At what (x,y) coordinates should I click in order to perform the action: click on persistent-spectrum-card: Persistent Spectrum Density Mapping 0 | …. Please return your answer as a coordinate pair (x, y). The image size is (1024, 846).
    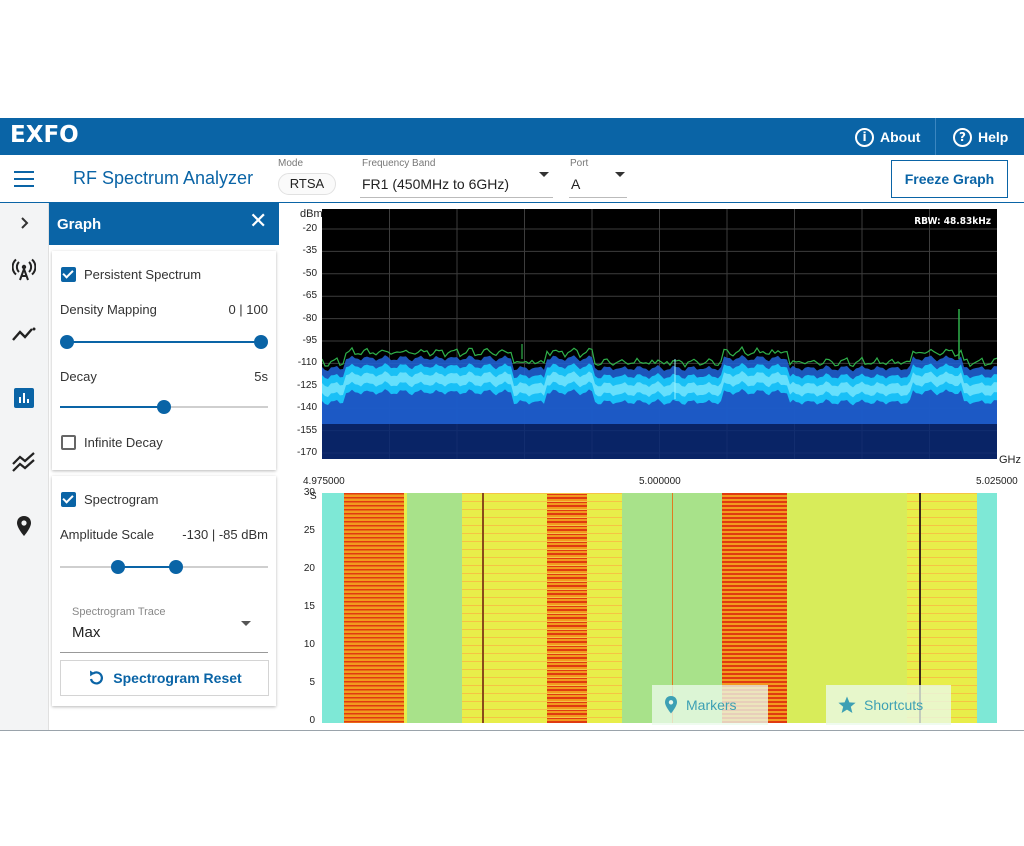
    Looking at the image, I should click on (164, 360).